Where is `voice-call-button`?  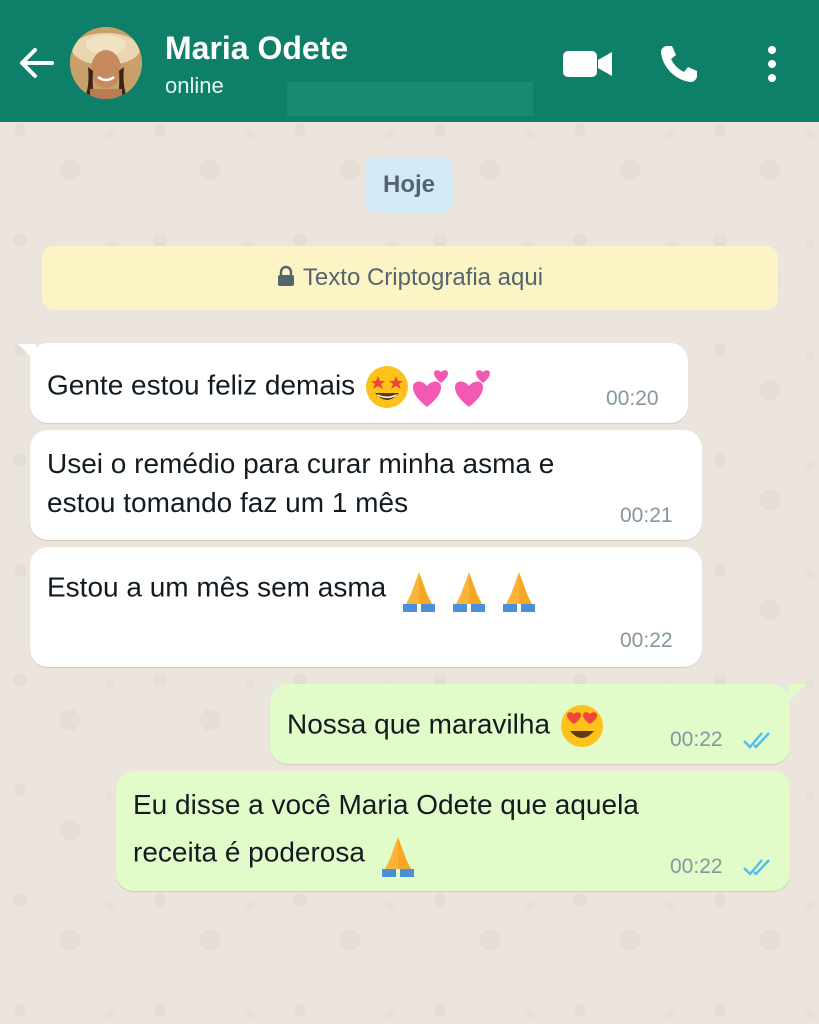 voice-call-button is located at coordinates (680, 64).